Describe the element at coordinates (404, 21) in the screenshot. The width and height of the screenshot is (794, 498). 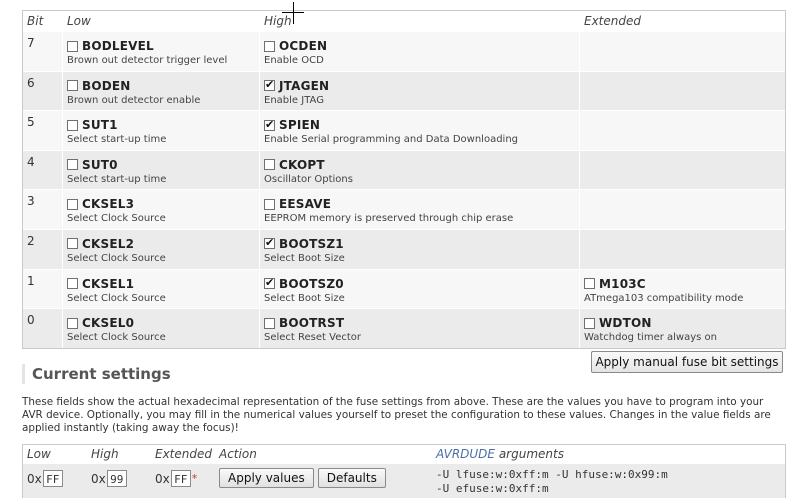
I see `fuse-table-header: Bit Low High Extended` at that location.